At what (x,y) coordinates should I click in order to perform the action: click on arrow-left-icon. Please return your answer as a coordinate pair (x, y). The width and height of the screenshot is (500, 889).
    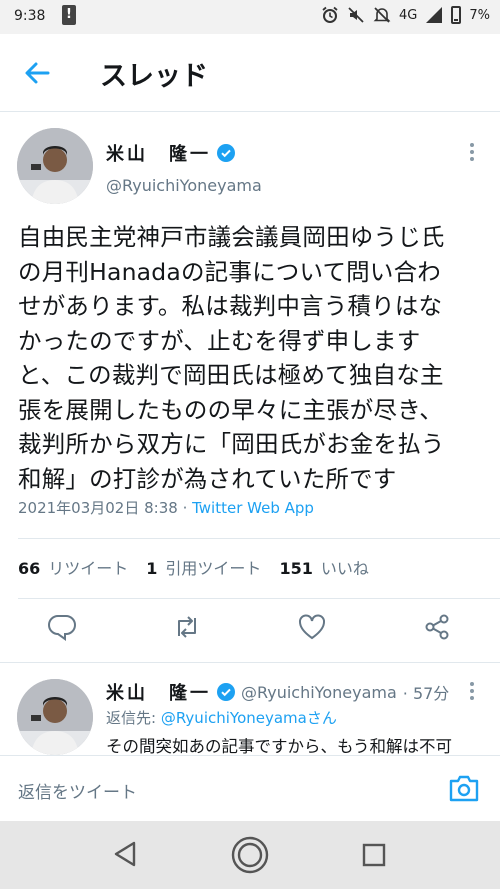
    Looking at the image, I should click on (37, 73).